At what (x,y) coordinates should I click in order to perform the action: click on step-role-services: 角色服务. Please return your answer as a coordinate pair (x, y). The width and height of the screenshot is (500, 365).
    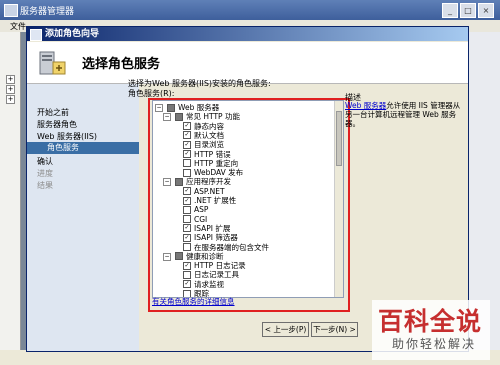
    Looking at the image, I should click on (83, 148).